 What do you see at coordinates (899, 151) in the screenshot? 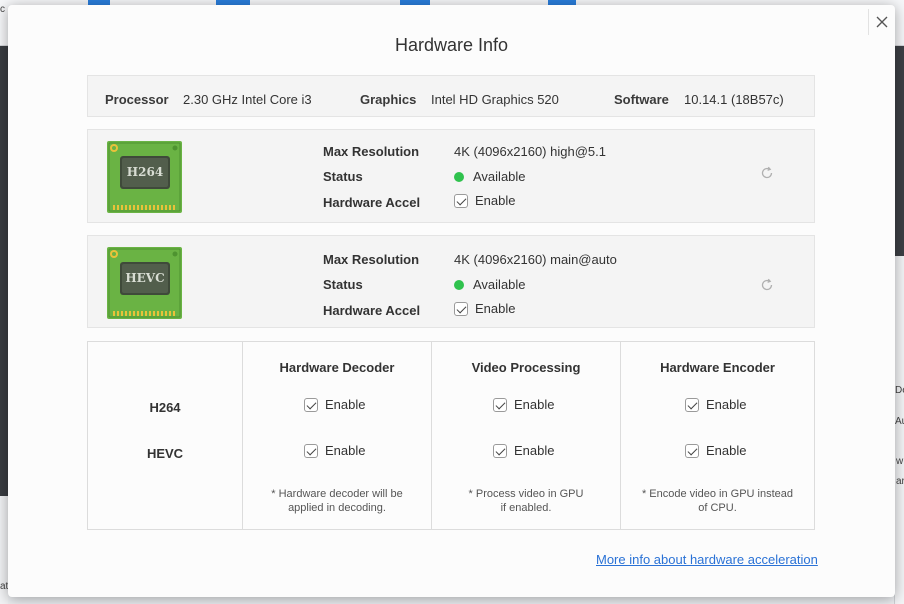
I see `background-right-dark-strip` at bounding box center [899, 151].